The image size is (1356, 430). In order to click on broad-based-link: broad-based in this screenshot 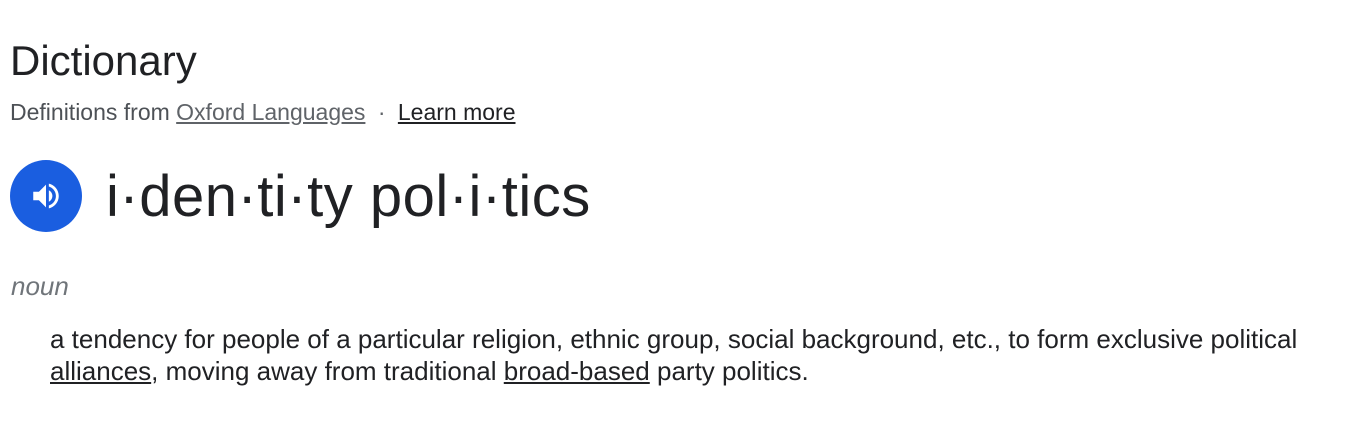, I will do `click(577, 371)`.